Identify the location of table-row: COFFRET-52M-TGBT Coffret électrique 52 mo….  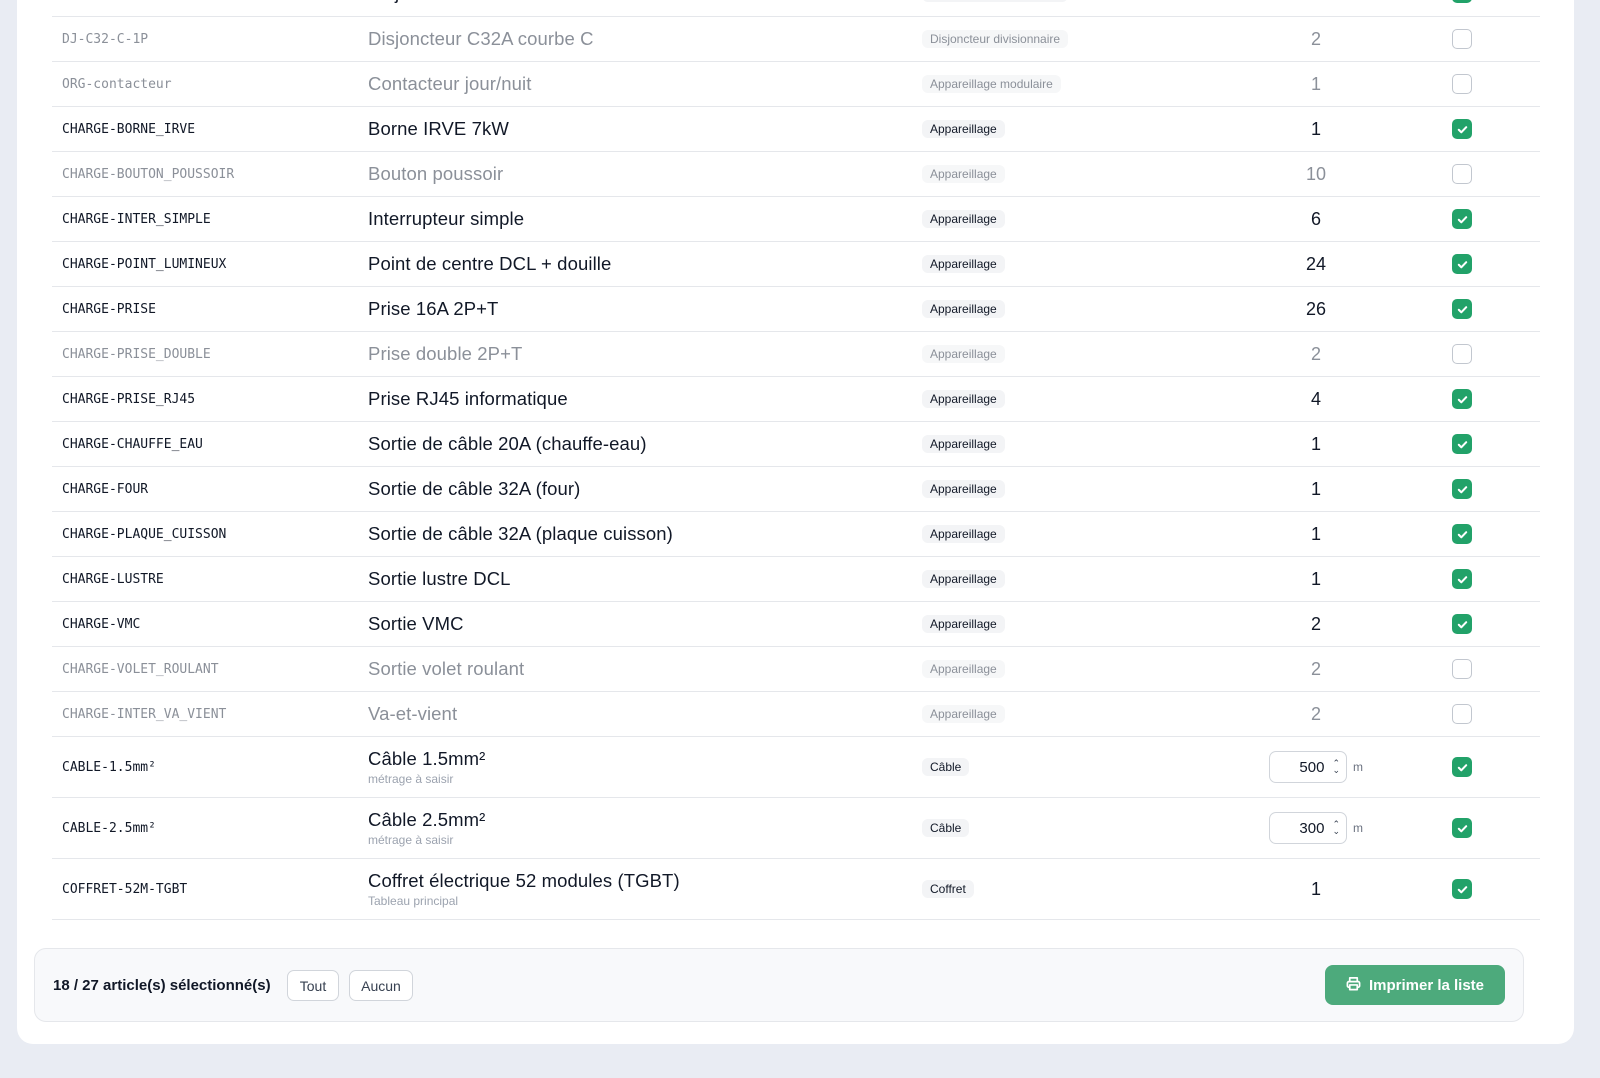
(796, 889).